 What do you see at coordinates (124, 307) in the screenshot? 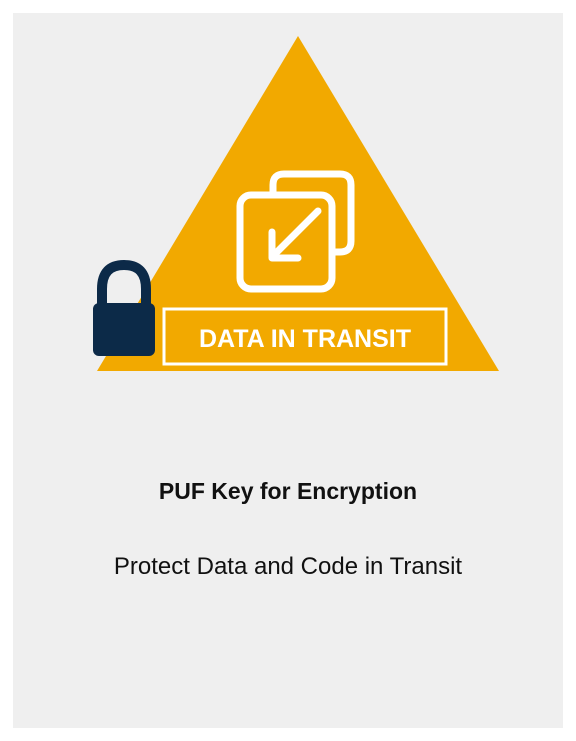
I see `padlock-icon` at bounding box center [124, 307].